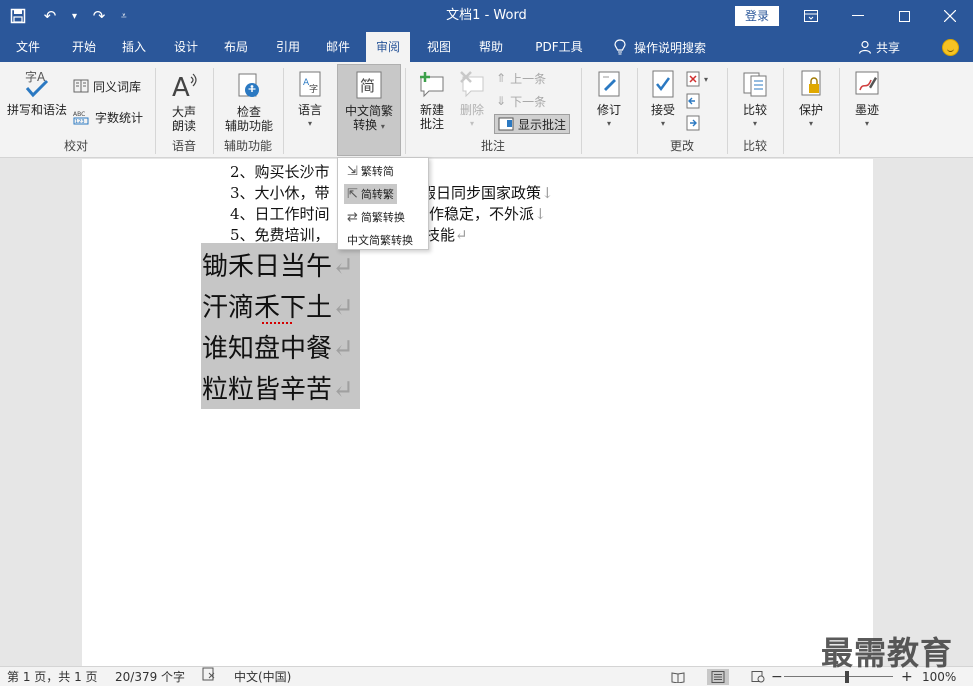 This screenshot has height=686, width=973. What do you see at coordinates (663, 99) in the screenshot?
I see `accept-button: 接受 ▾` at bounding box center [663, 99].